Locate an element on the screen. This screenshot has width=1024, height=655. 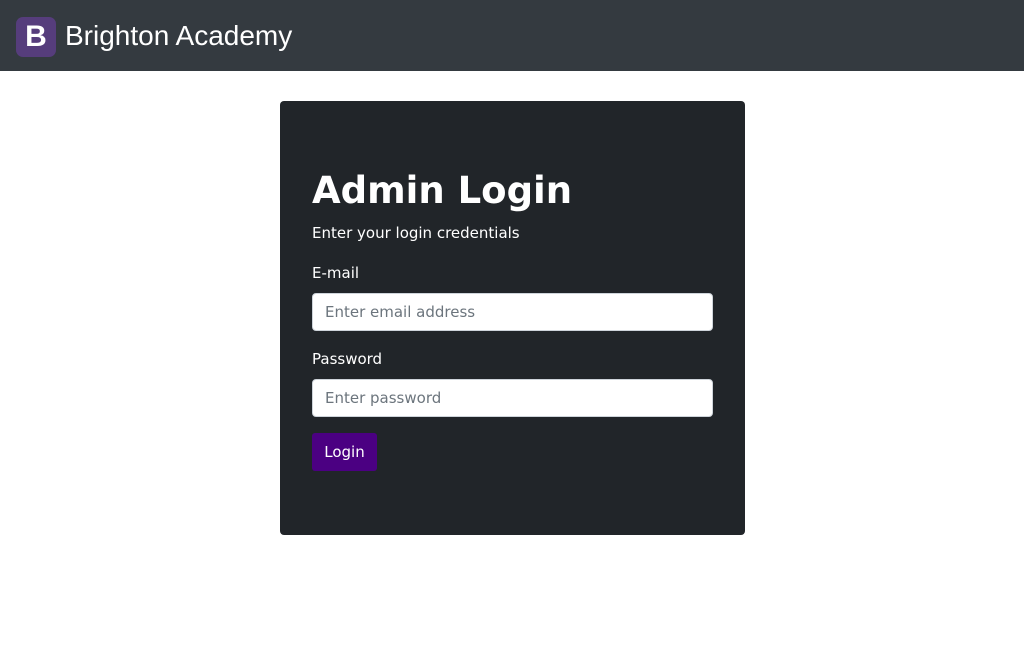
page-title: Admin Login is located at coordinates (442, 190).